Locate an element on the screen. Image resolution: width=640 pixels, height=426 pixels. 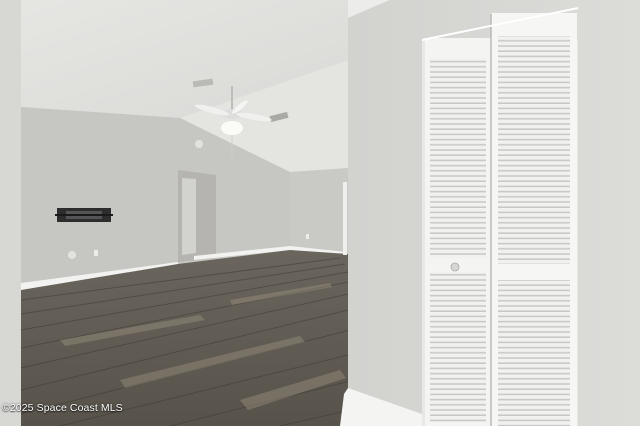
left-wall-edge is located at coordinates (10, 213).